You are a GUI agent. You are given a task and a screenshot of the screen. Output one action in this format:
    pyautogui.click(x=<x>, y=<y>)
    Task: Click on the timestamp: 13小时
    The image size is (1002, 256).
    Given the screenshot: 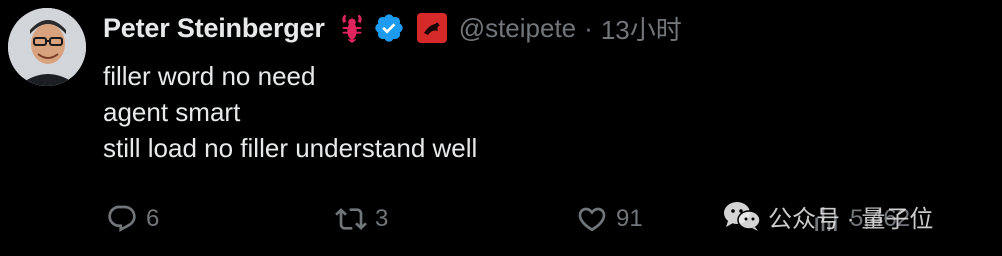 What is the action you would take?
    pyautogui.click(x=641, y=28)
    